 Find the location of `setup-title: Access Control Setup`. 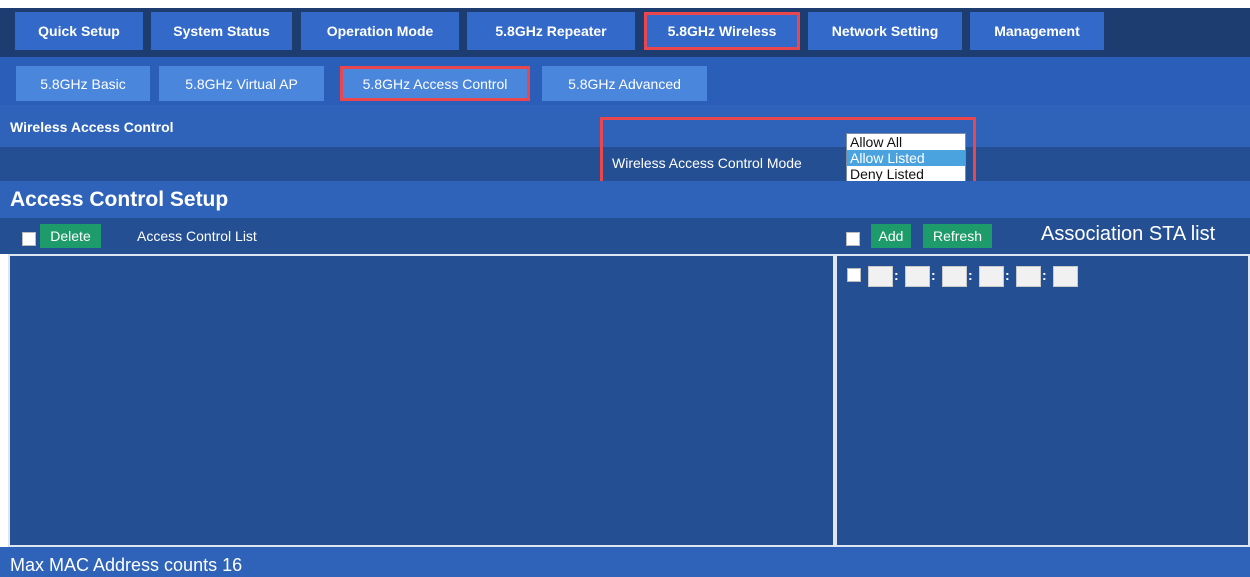

setup-title: Access Control Setup is located at coordinates (119, 199).